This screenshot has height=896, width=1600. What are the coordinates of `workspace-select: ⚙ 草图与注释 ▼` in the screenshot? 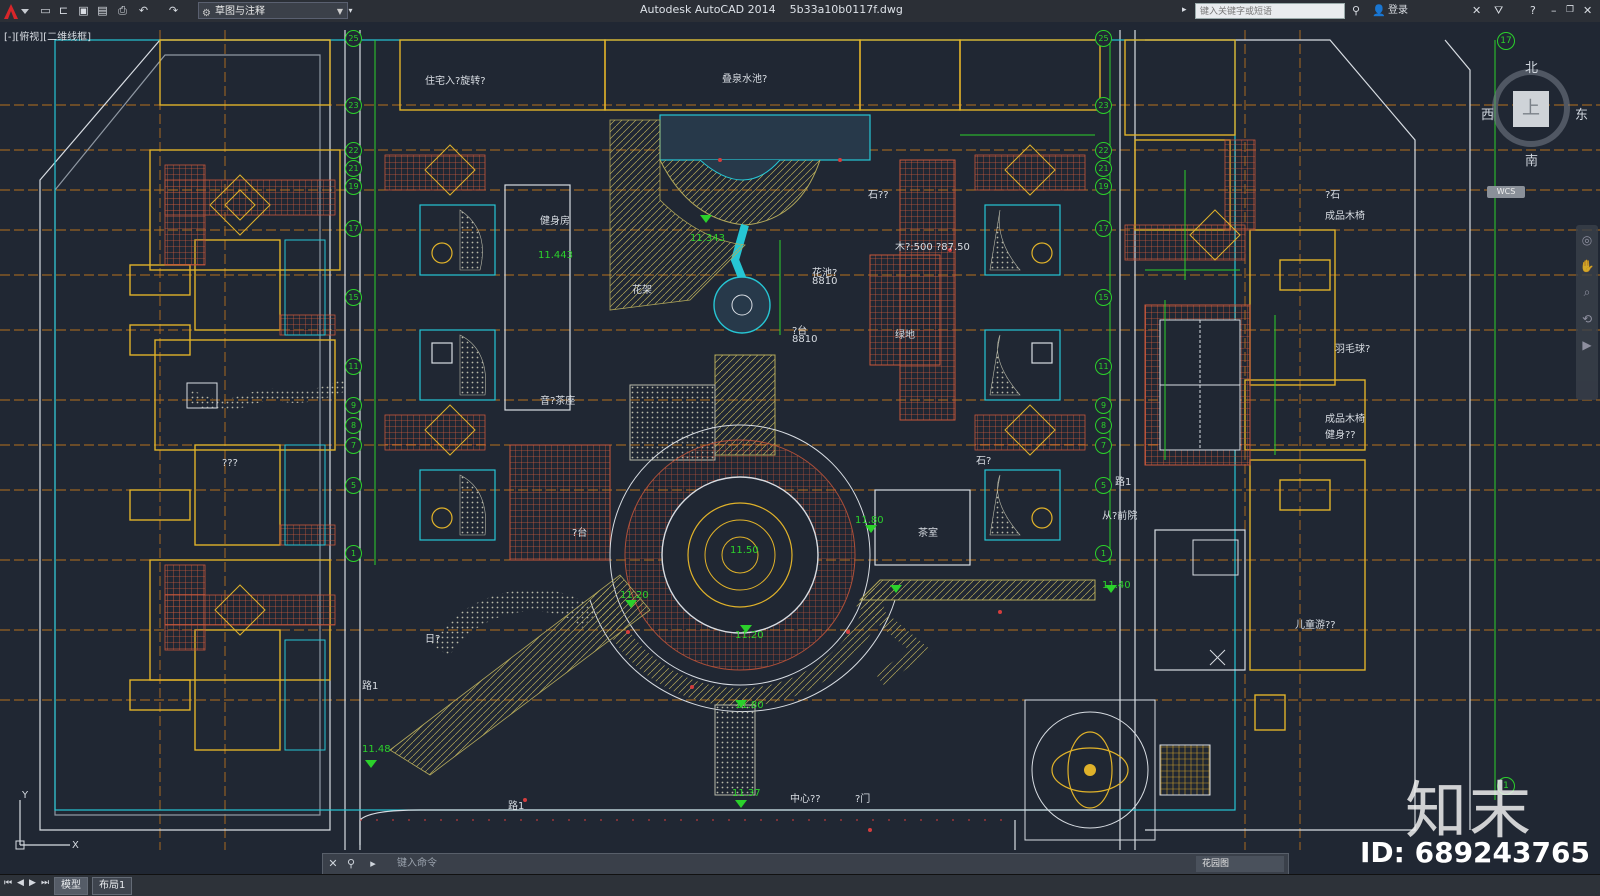 It's located at (273, 10).